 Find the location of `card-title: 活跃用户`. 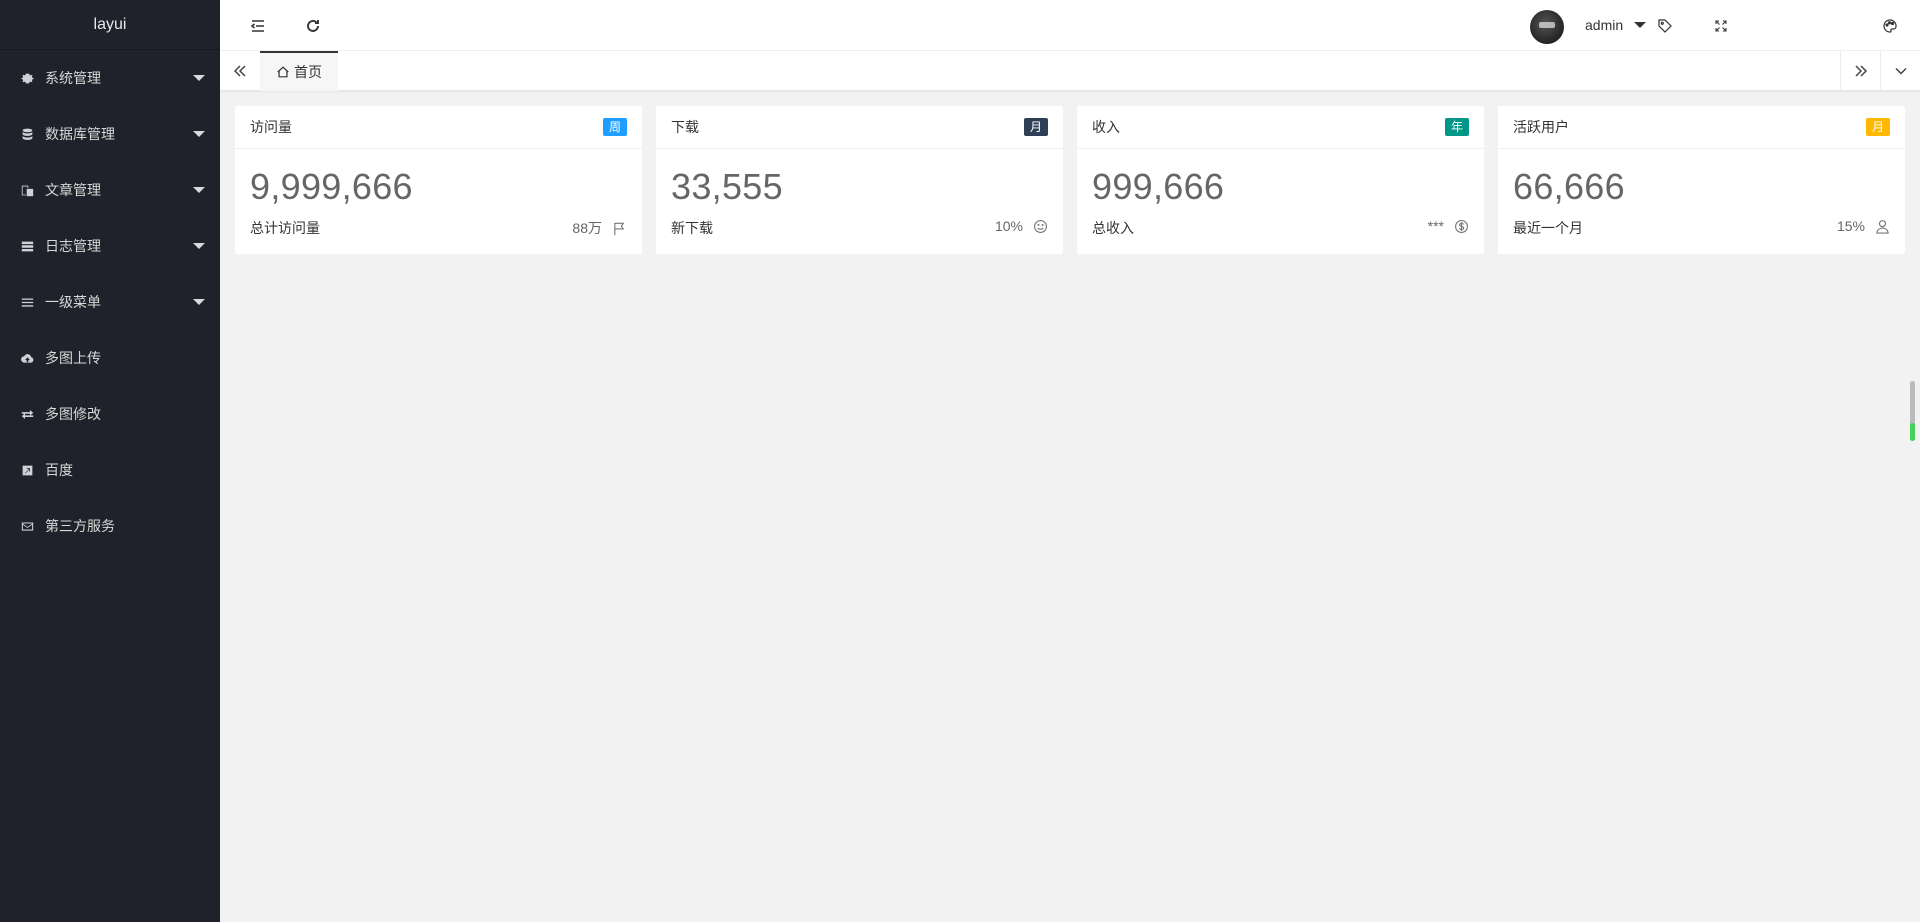

card-title: 活跃用户 is located at coordinates (1541, 127).